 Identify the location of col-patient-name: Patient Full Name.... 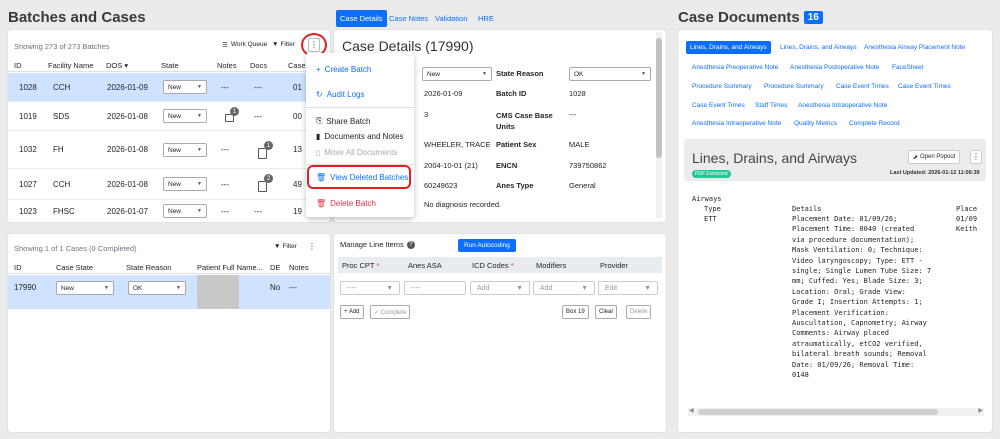
(230, 267).